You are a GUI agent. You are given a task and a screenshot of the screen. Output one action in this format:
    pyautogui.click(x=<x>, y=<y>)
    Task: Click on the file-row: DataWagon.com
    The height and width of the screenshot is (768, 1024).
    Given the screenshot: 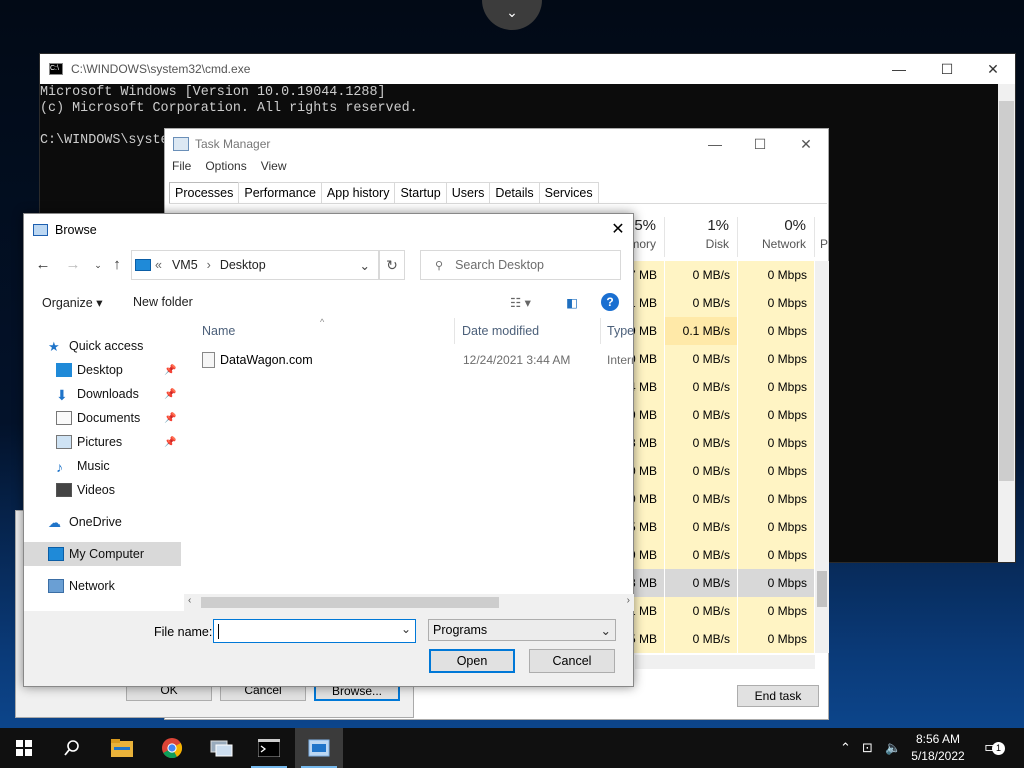 What is the action you would take?
    pyautogui.click(x=257, y=360)
    